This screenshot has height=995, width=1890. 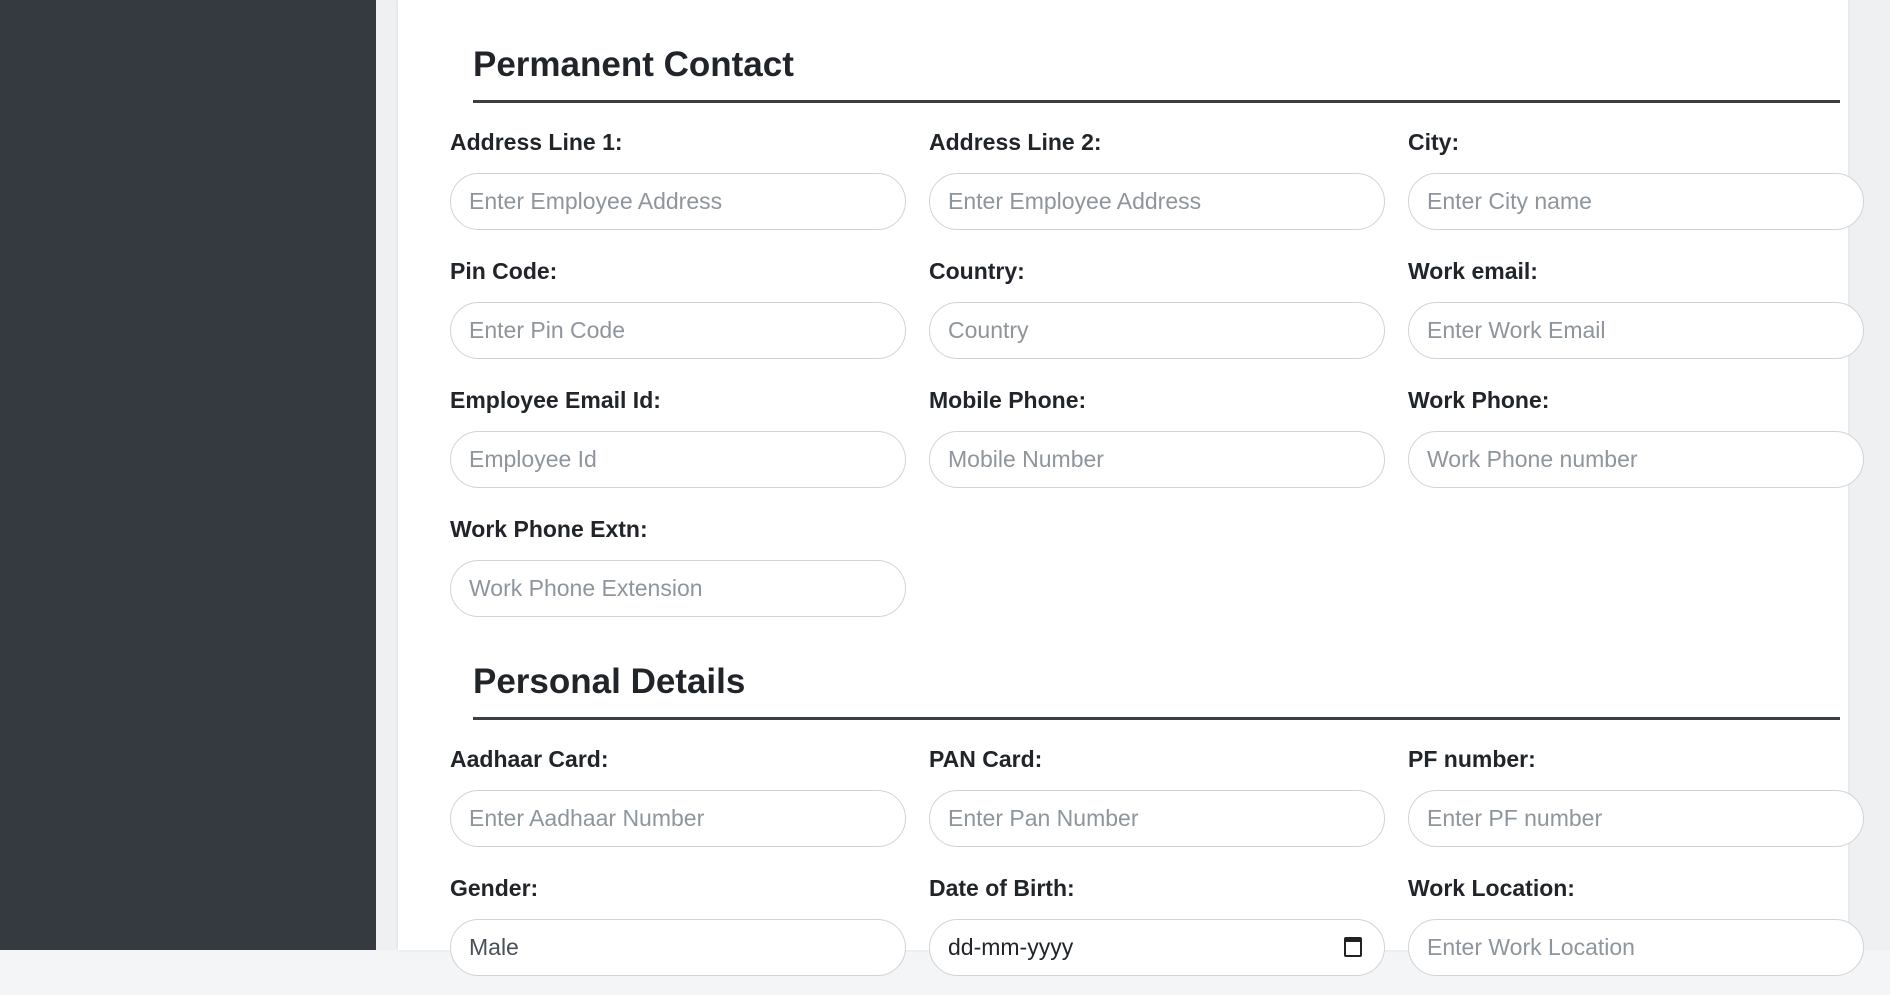 I want to click on field-pan-card: PAN Card:, so click(x=1157, y=801).